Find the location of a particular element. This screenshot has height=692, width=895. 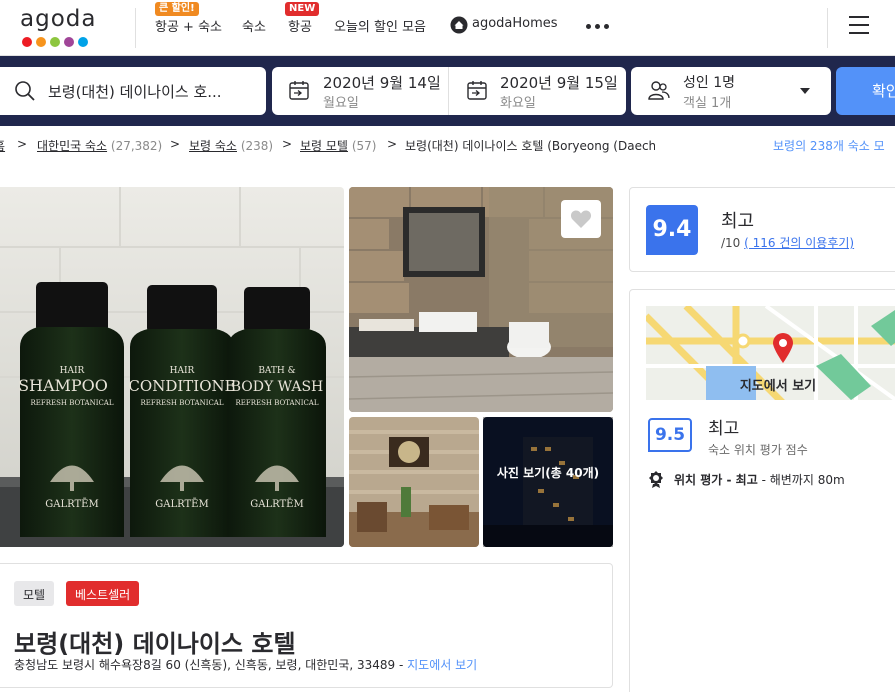

location-score-sub: 숙소 위치 평가 점수 is located at coordinates (758, 450).